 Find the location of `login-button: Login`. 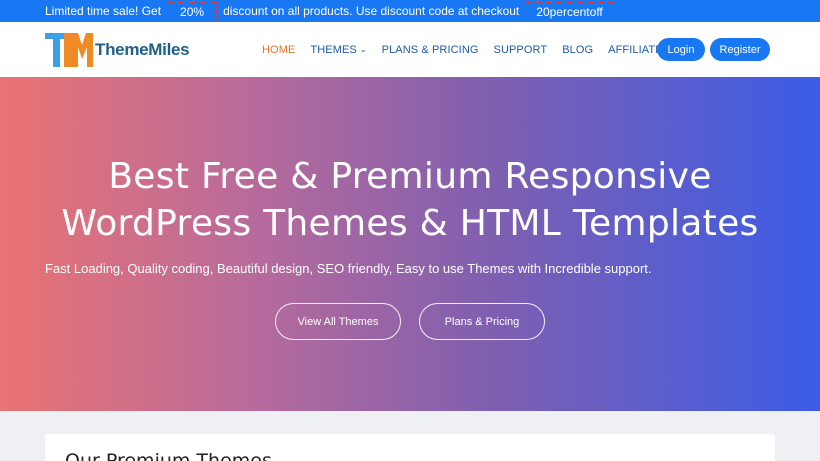

login-button: Login is located at coordinates (681, 49).